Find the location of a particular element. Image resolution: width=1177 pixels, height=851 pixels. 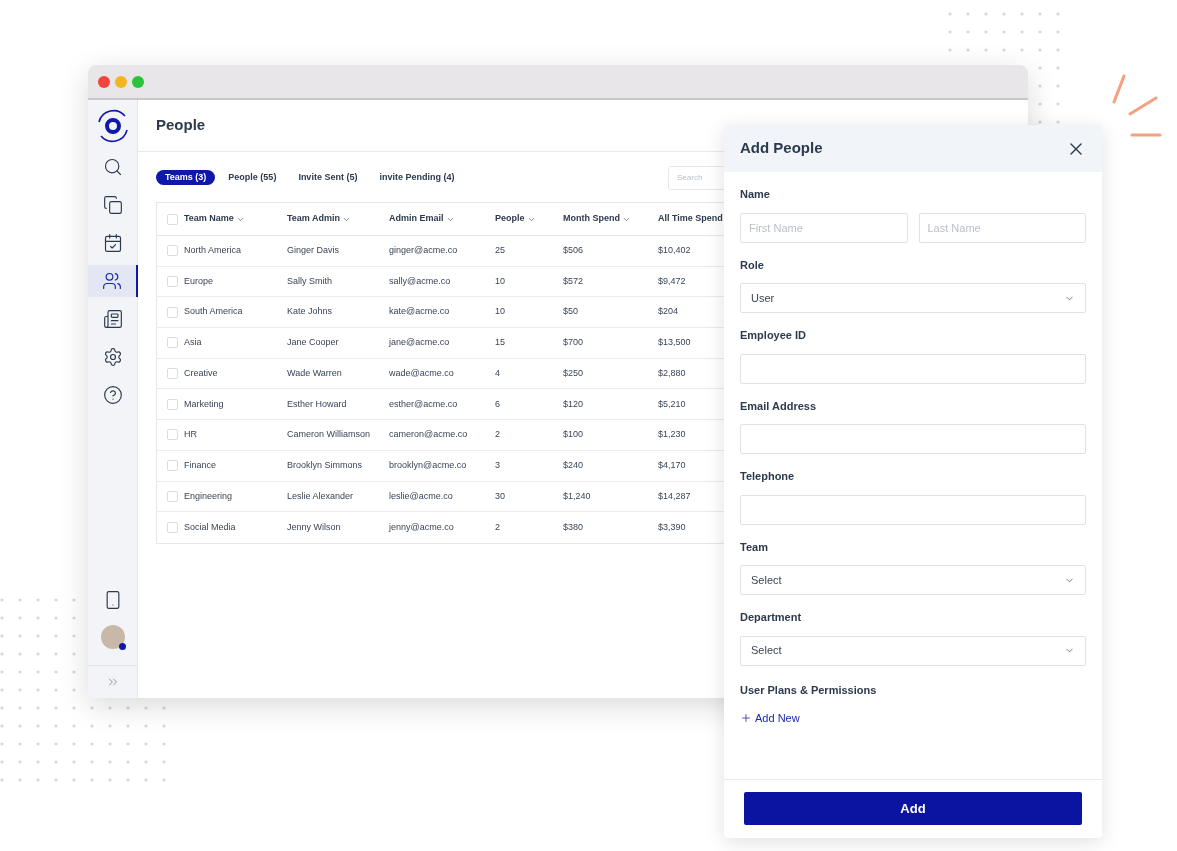

table-cell-text: Asia is located at coordinates (193, 343).